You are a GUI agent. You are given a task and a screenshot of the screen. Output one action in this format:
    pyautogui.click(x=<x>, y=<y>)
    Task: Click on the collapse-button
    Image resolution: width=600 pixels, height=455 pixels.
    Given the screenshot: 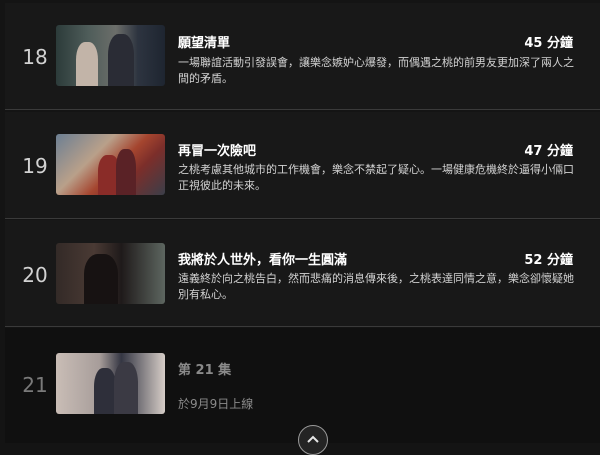 What is the action you would take?
    pyautogui.click(x=313, y=440)
    